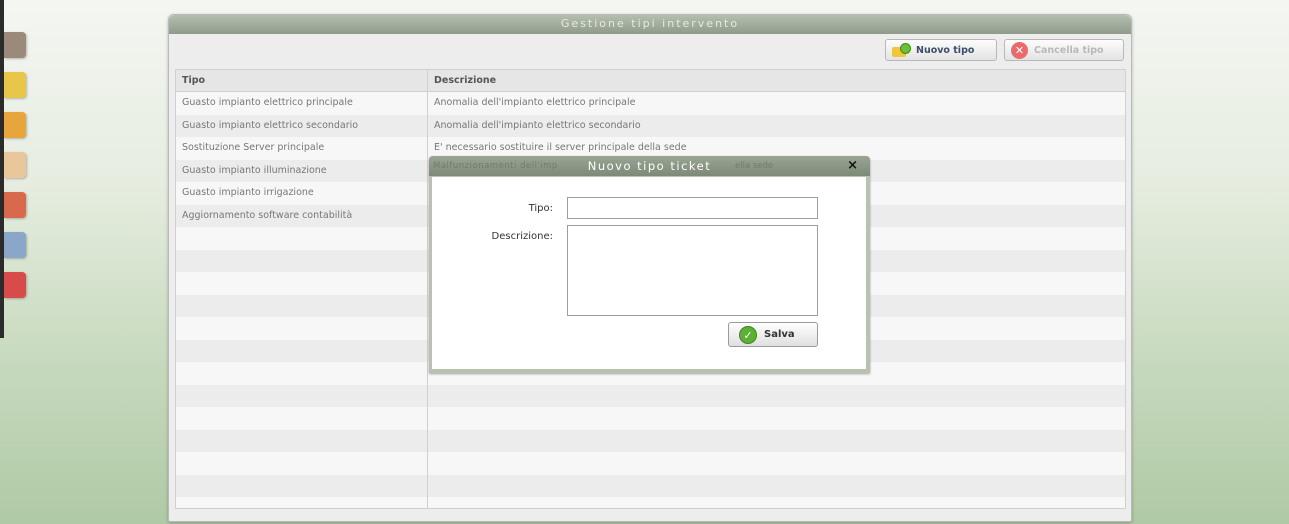  What do you see at coordinates (15, 45) in the screenshot?
I see `box-icon` at bounding box center [15, 45].